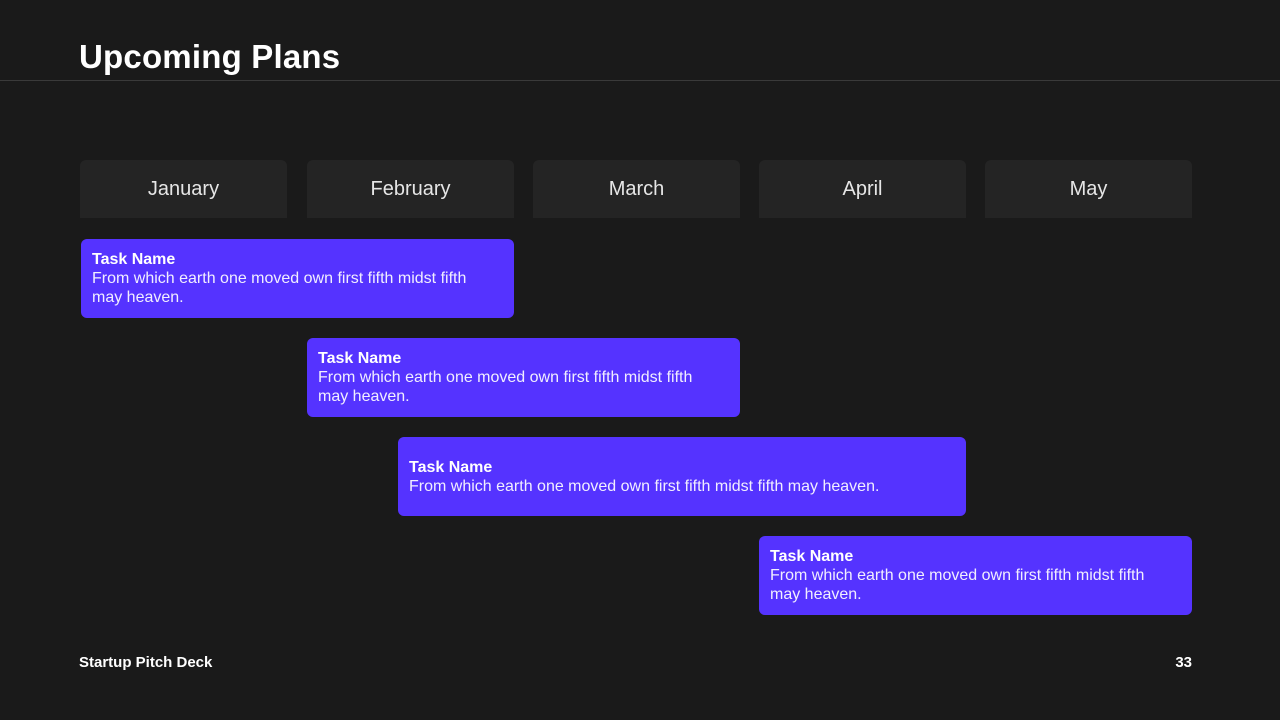 The height and width of the screenshot is (720, 1280). I want to click on month-header-april: April, so click(862, 189).